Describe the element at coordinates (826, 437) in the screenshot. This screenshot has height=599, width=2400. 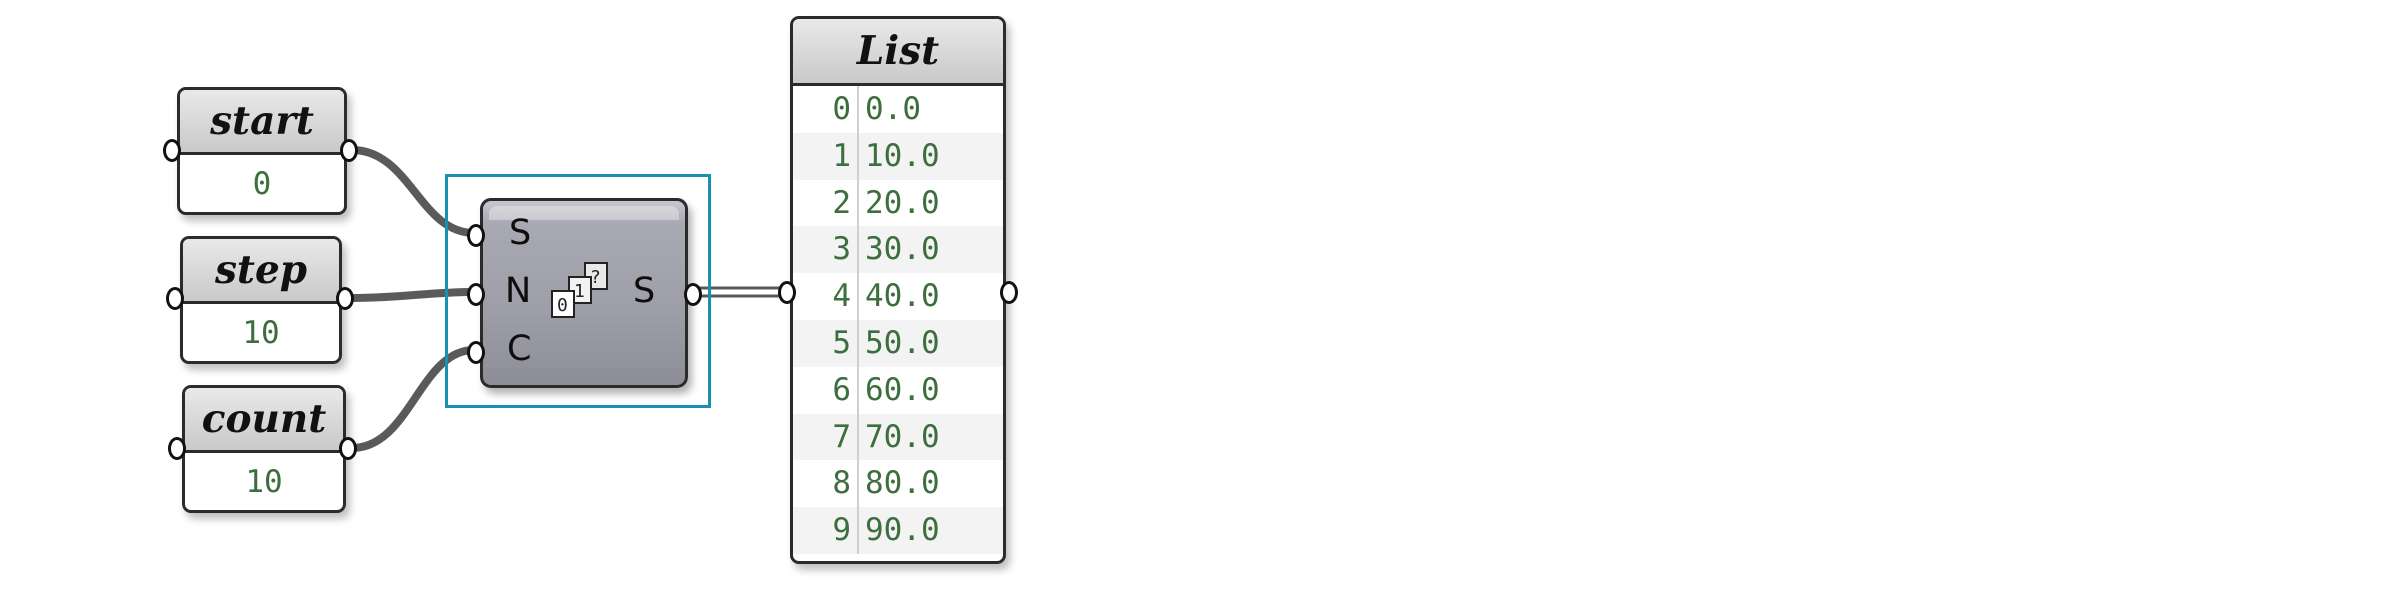
I see `list-item-index: 7` at that location.